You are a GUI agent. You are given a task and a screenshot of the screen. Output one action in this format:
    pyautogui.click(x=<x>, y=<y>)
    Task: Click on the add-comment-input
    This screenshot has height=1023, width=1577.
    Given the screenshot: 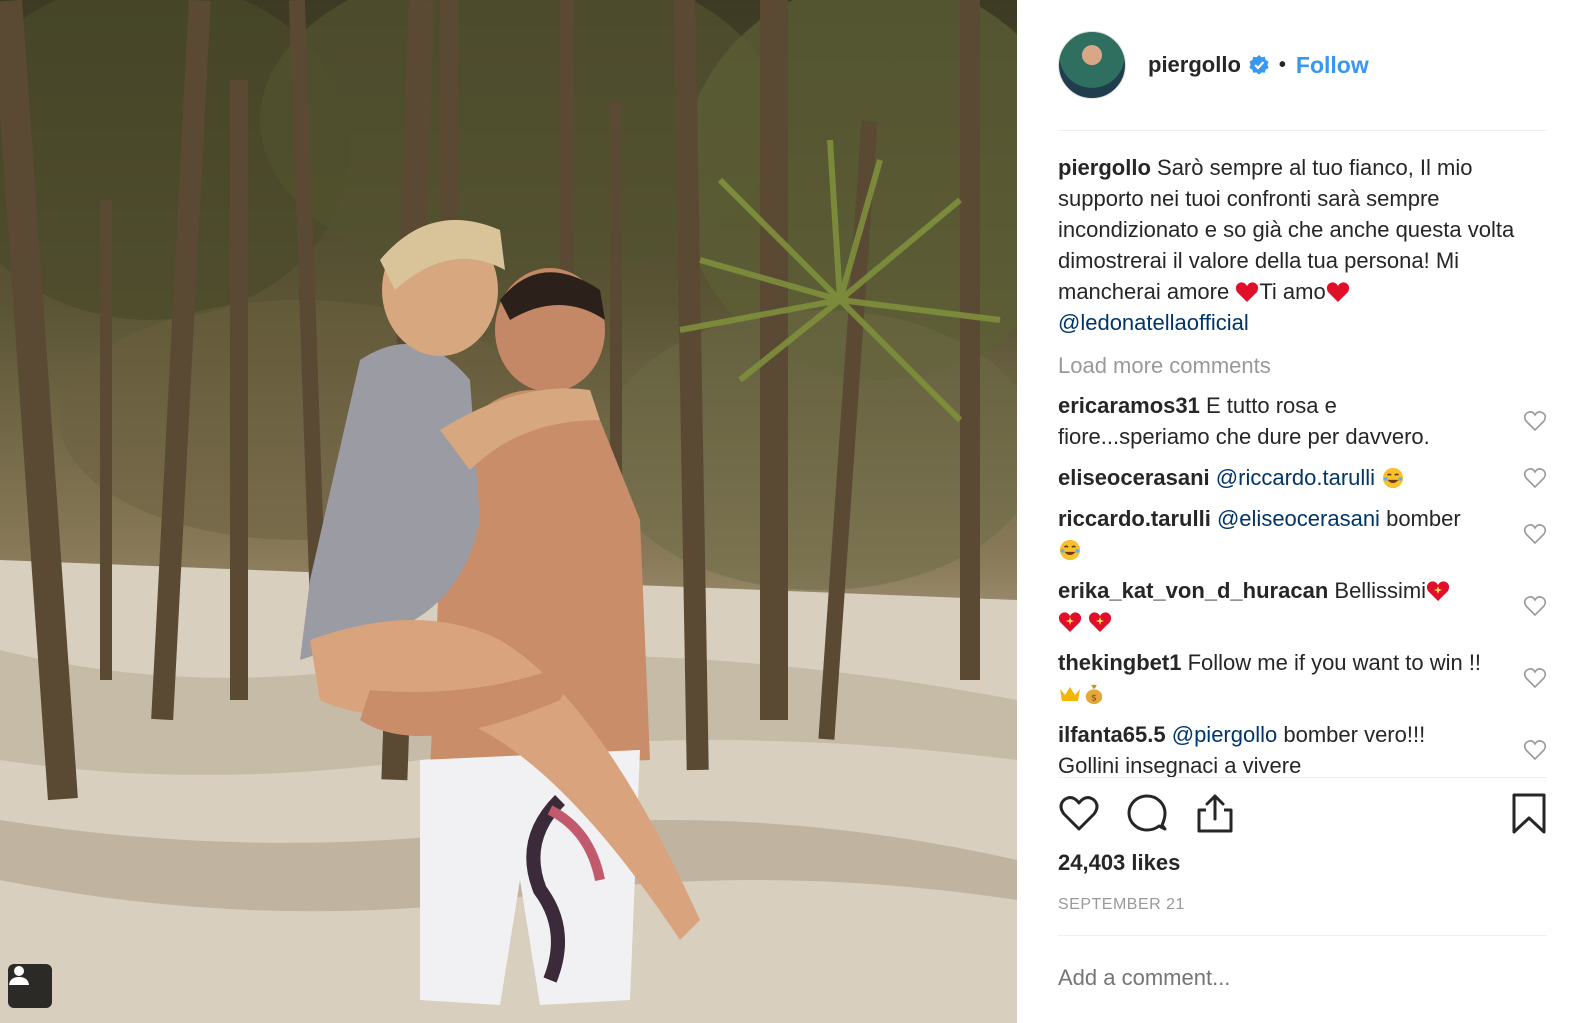 What is the action you would take?
    pyautogui.click(x=1302, y=978)
    